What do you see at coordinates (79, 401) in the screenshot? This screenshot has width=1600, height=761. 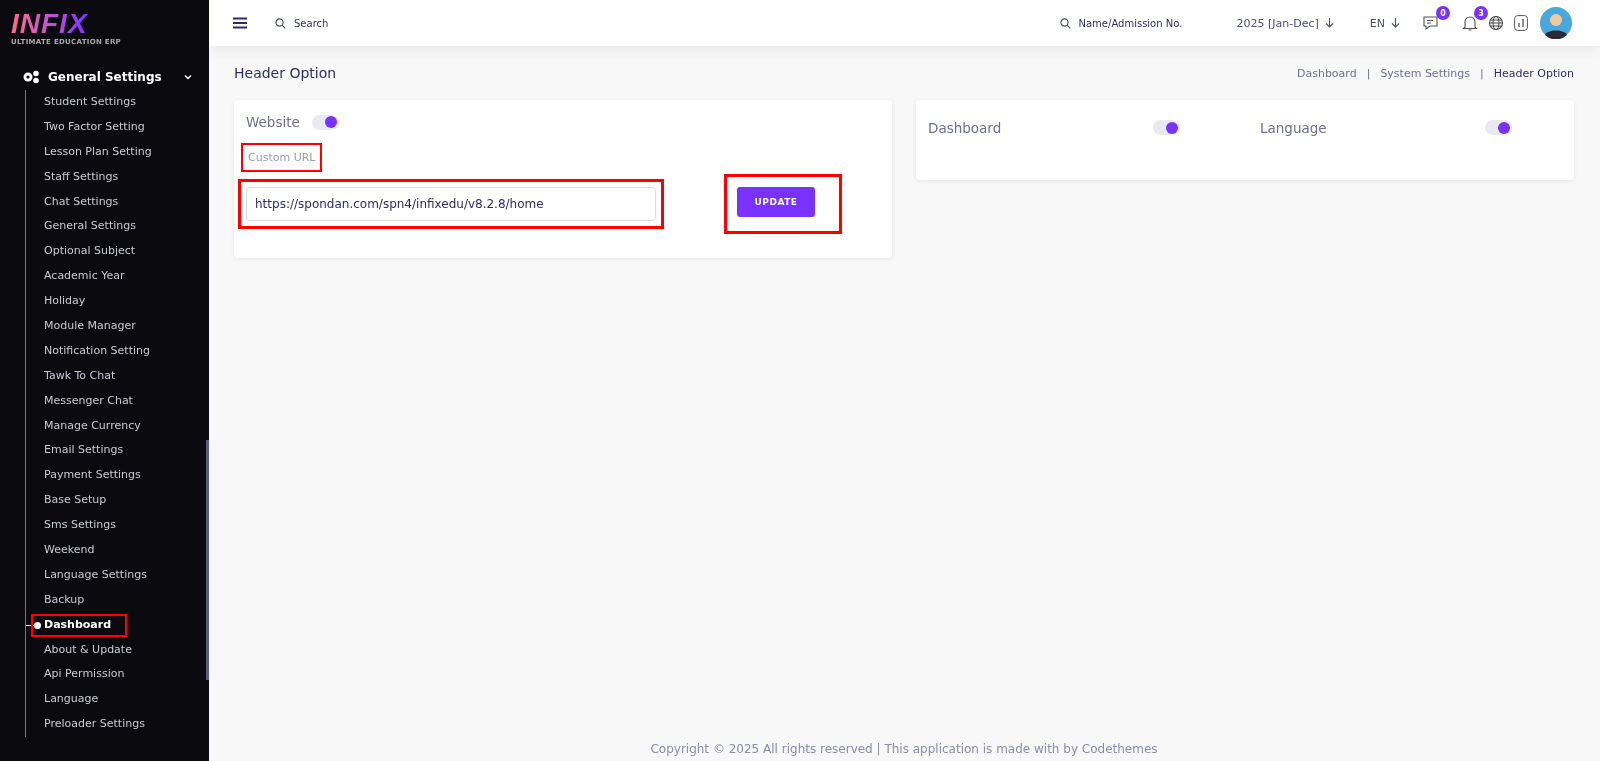 I see `sidebar-item: Messenger Chat` at bounding box center [79, 401].